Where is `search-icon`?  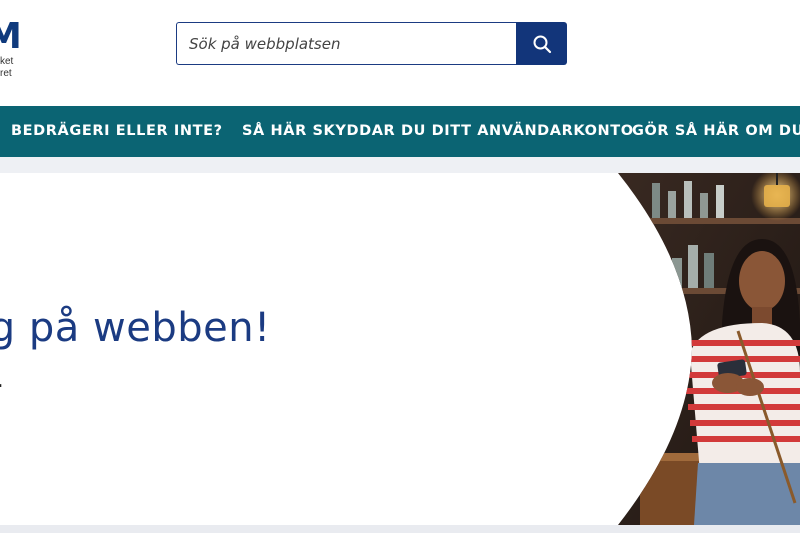
search-icon is located at coordinates (542, 44).